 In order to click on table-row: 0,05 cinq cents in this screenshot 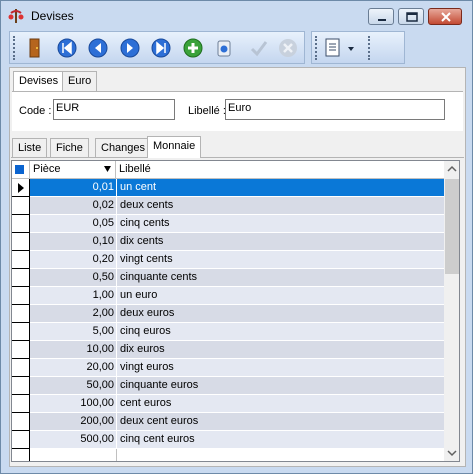, I will do `click(228, 224)`.